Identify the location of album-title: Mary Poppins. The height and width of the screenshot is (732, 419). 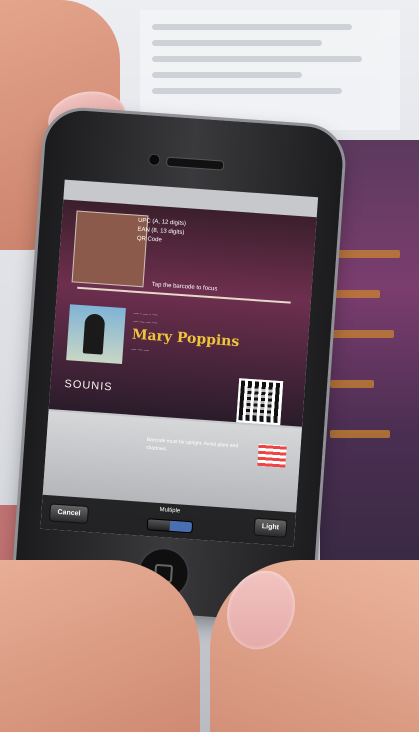
(185, 338).